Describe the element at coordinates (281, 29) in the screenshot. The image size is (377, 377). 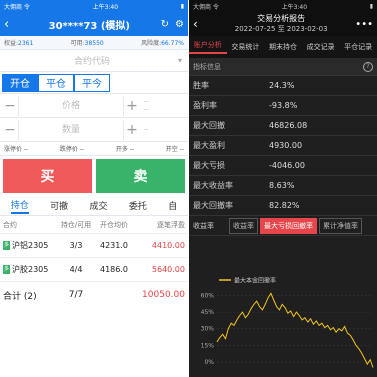
I see `report-date-range: 2022-07-25 至 2023-02-03` at that location.